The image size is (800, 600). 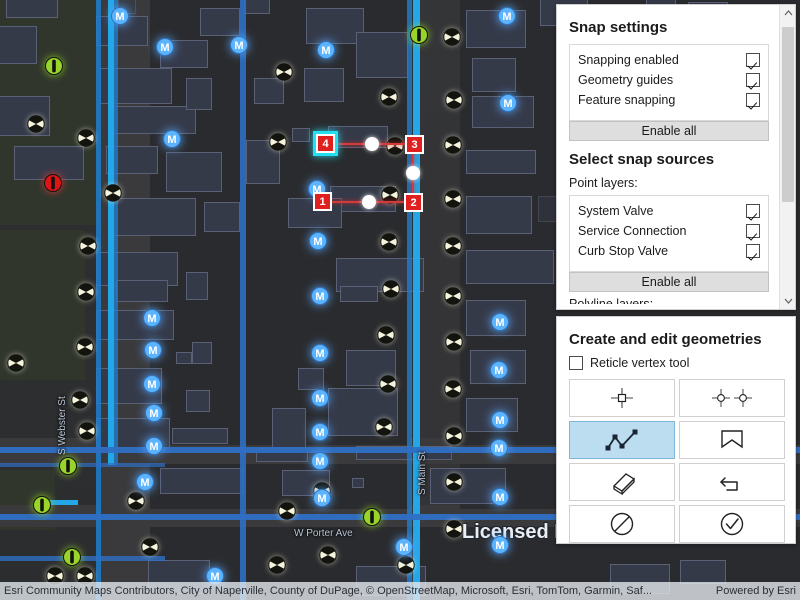 I want to click on finish-tool-button, so click(x=732, y=524).